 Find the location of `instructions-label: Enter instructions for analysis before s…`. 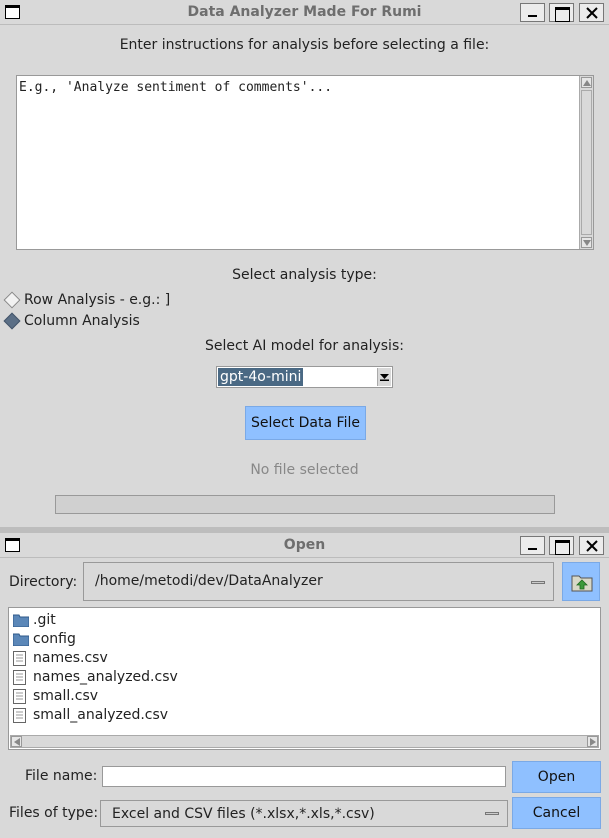

instructions-label: Enter instructions for analysis before s… is located at coordinates (304, 45).